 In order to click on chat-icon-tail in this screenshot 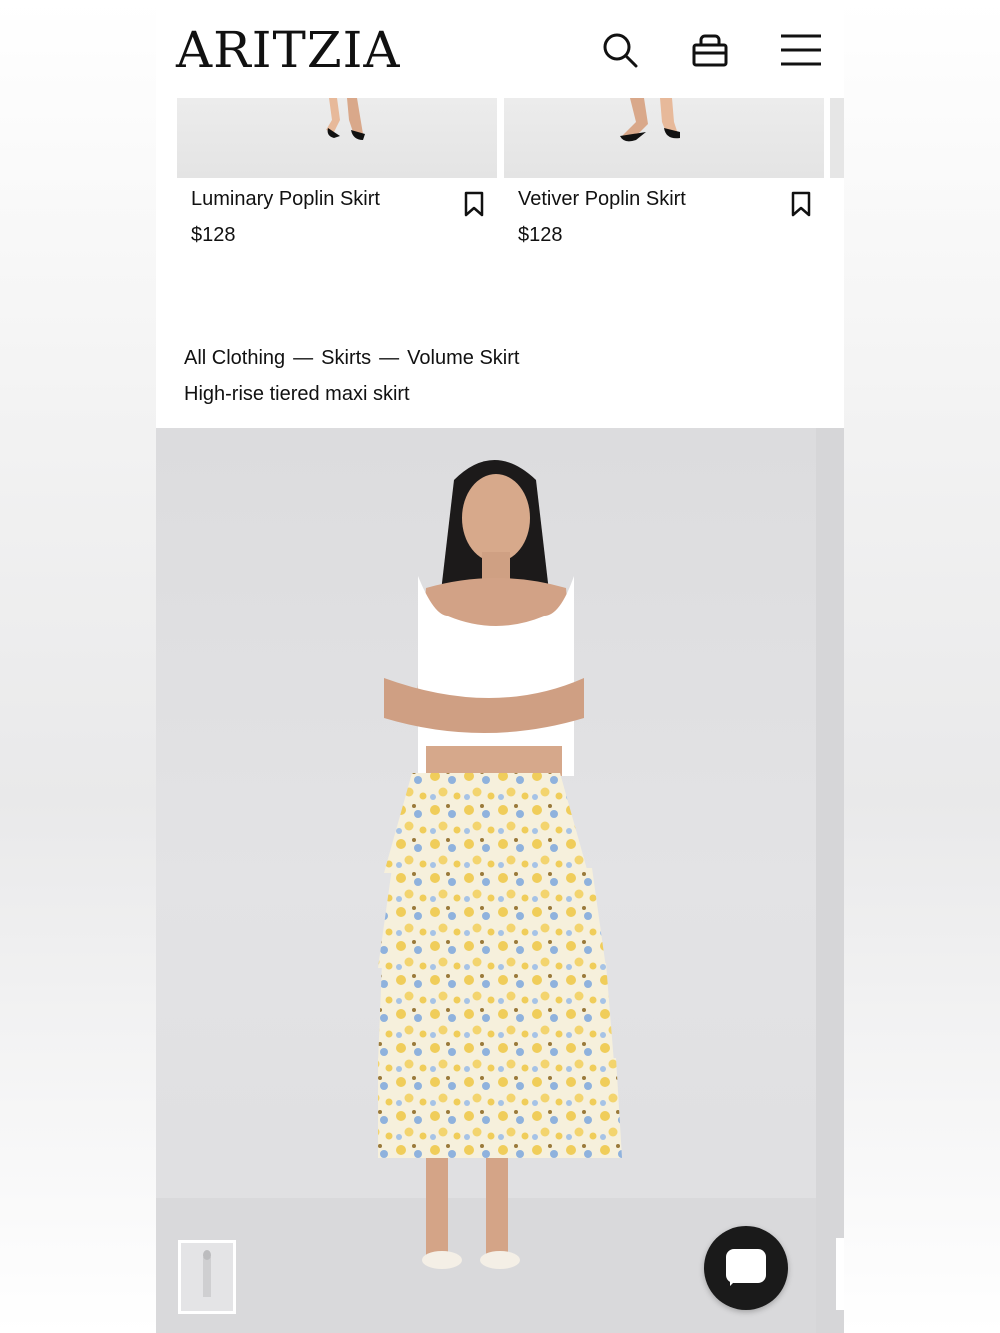, I will do `click(734, 1282)`.